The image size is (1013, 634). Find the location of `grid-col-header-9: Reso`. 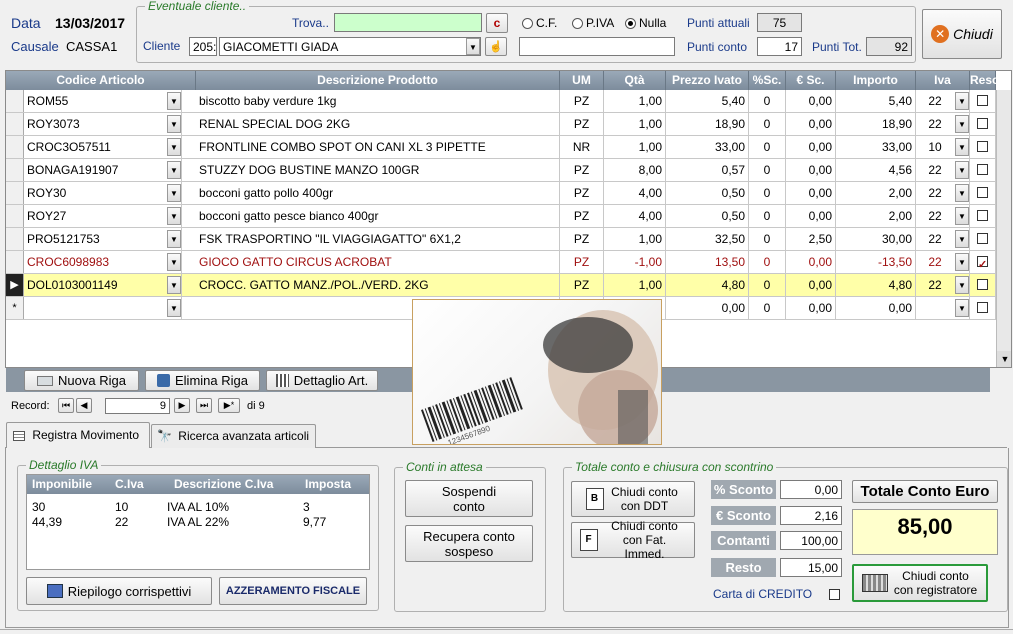

grid-col-header-9: Reso is located at coordinates (984, 80).